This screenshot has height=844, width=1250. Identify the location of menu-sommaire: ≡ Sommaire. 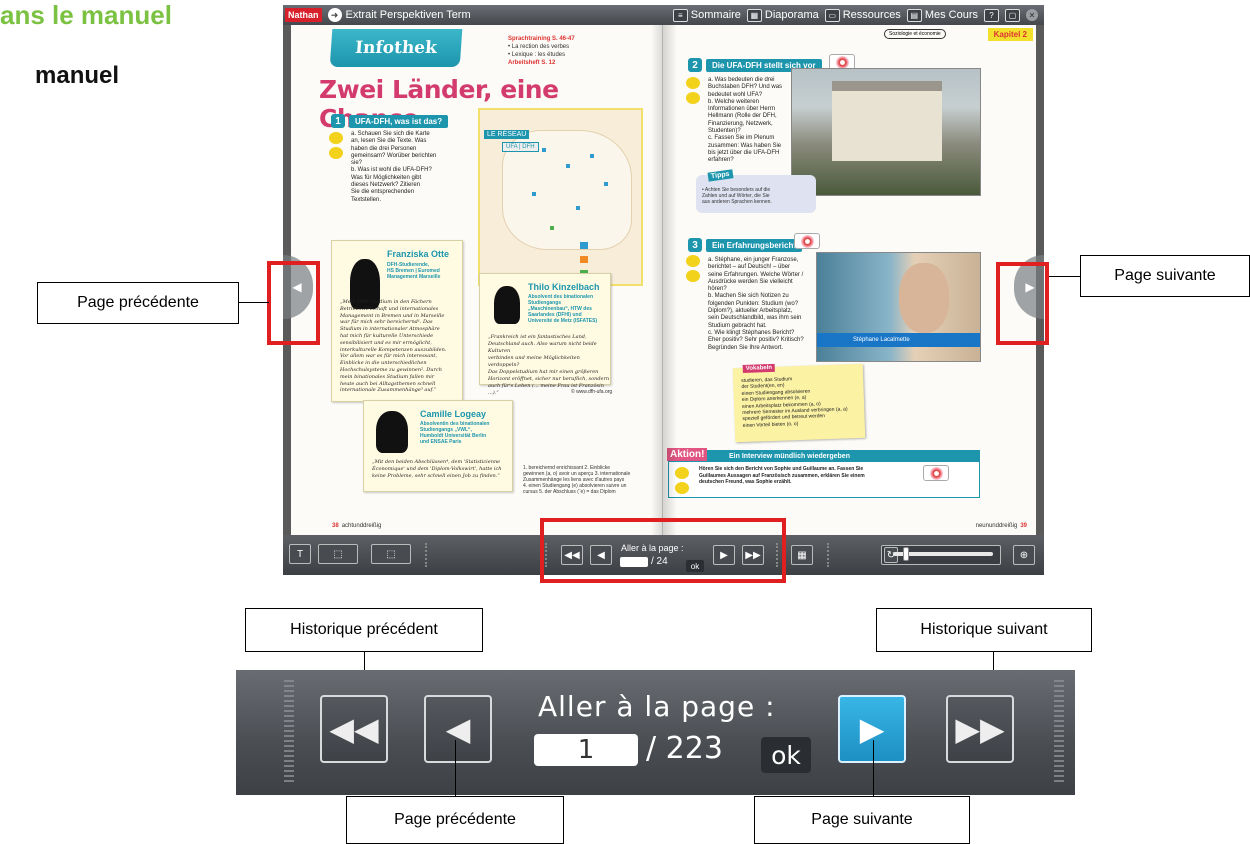
(706, 15).